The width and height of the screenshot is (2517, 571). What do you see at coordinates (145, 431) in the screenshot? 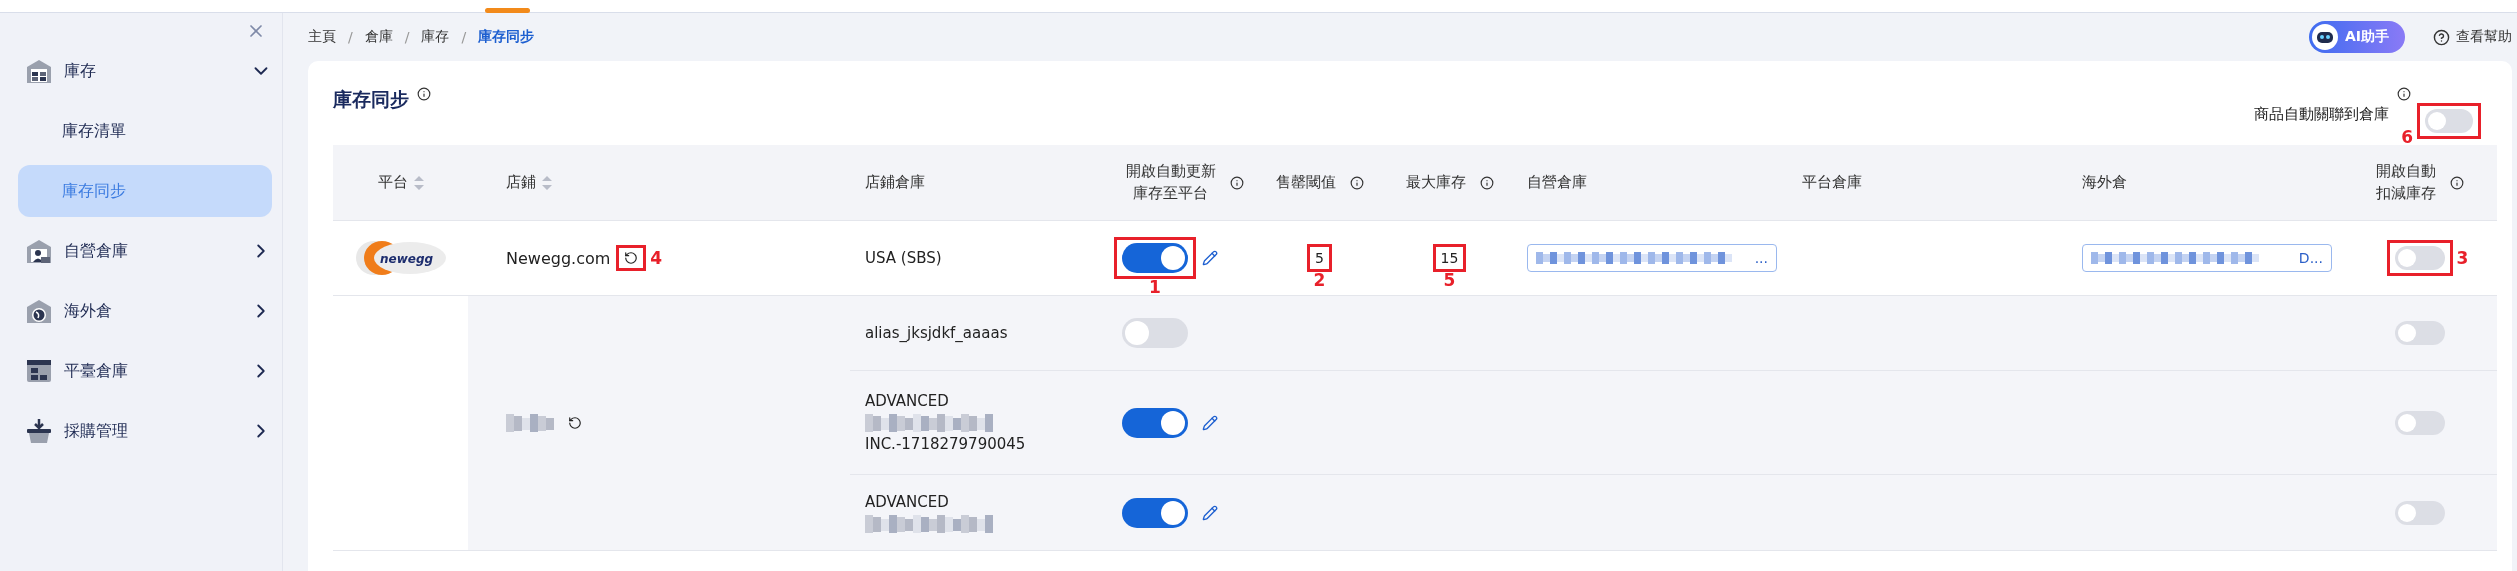
I see `sidebar-item: 採購管理` at bounding box center [145, 431].